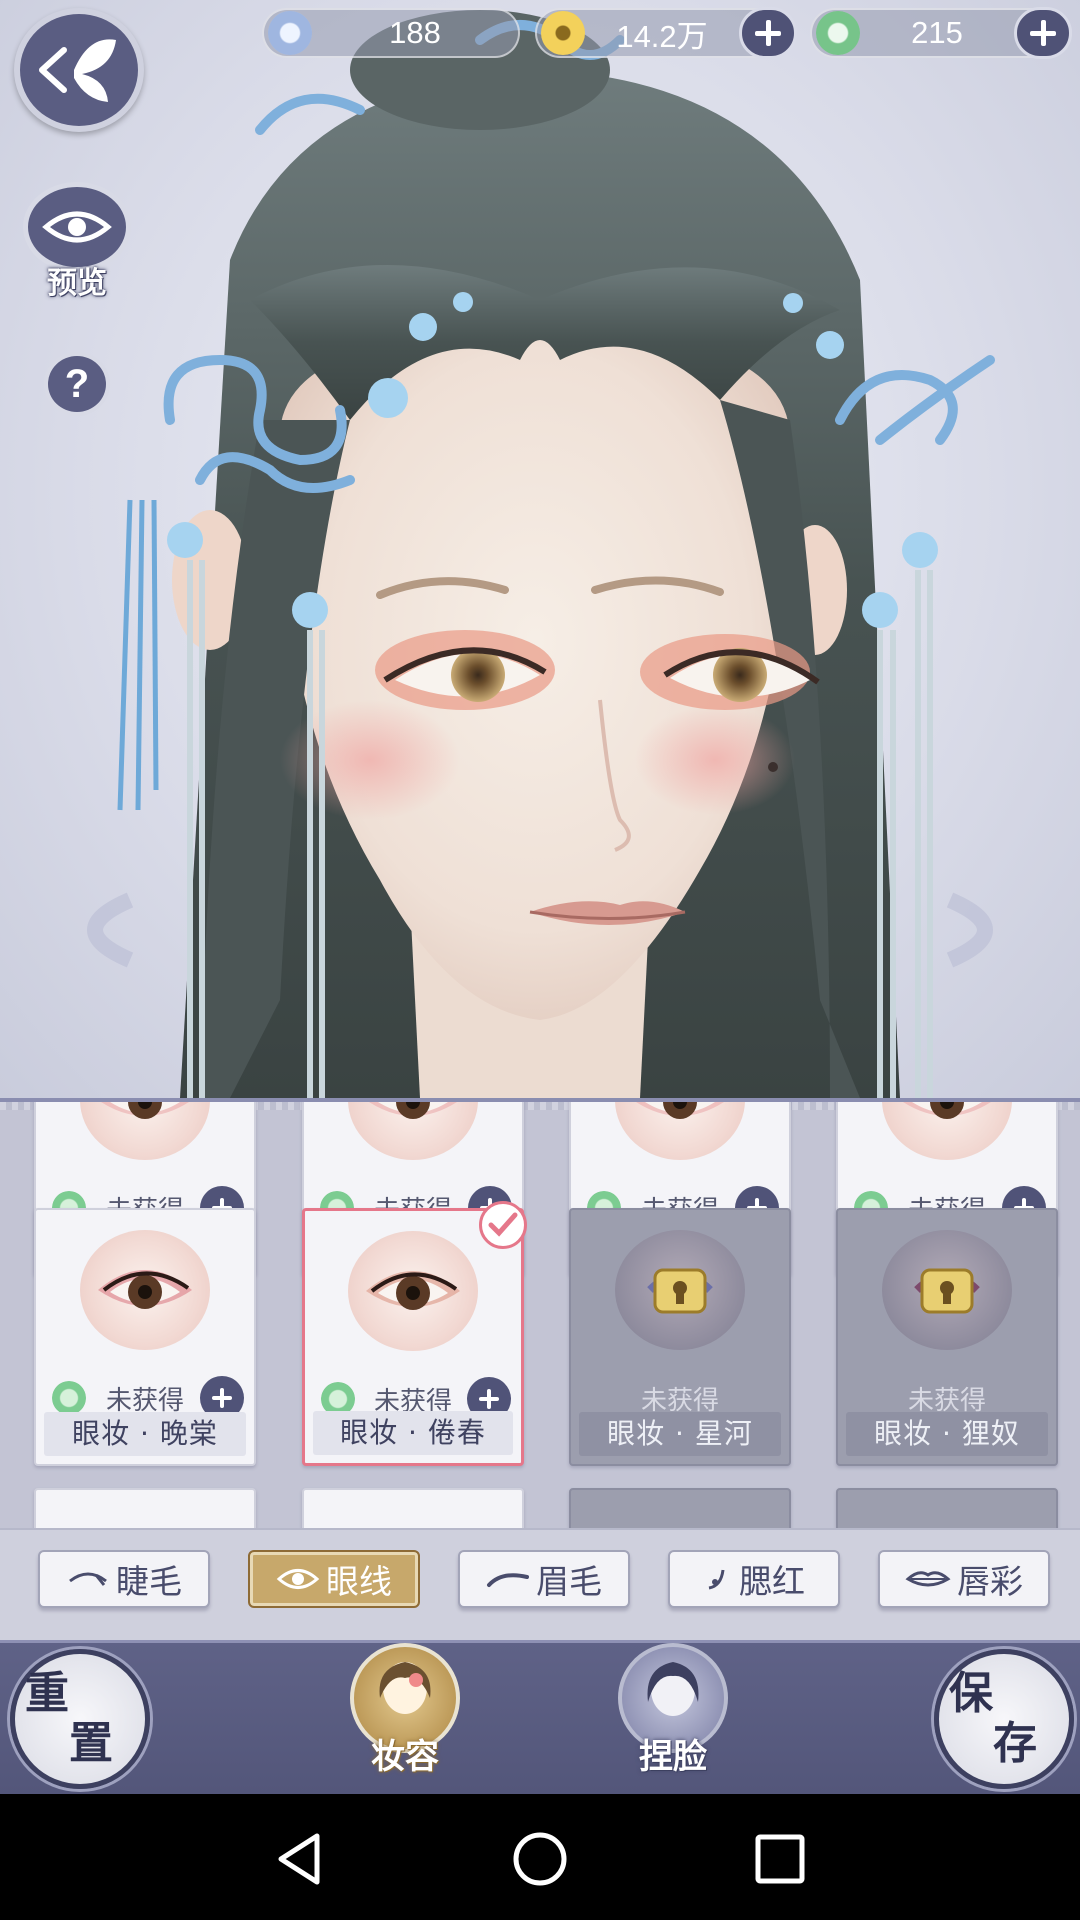 The image size is (1080, 1920). I want to click on help-button: ?, so click(77, 384).